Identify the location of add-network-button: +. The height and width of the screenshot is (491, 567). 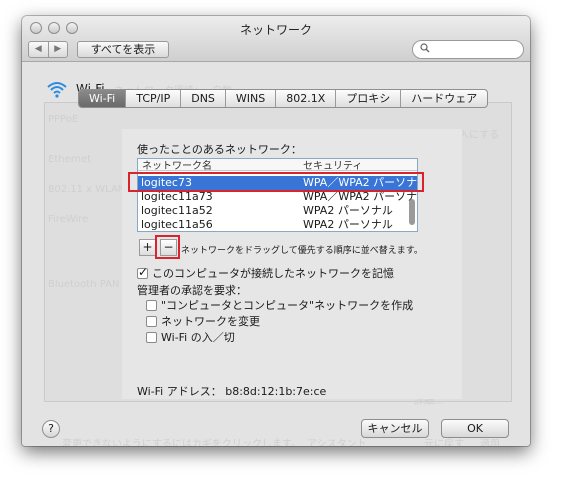
(147, 247).